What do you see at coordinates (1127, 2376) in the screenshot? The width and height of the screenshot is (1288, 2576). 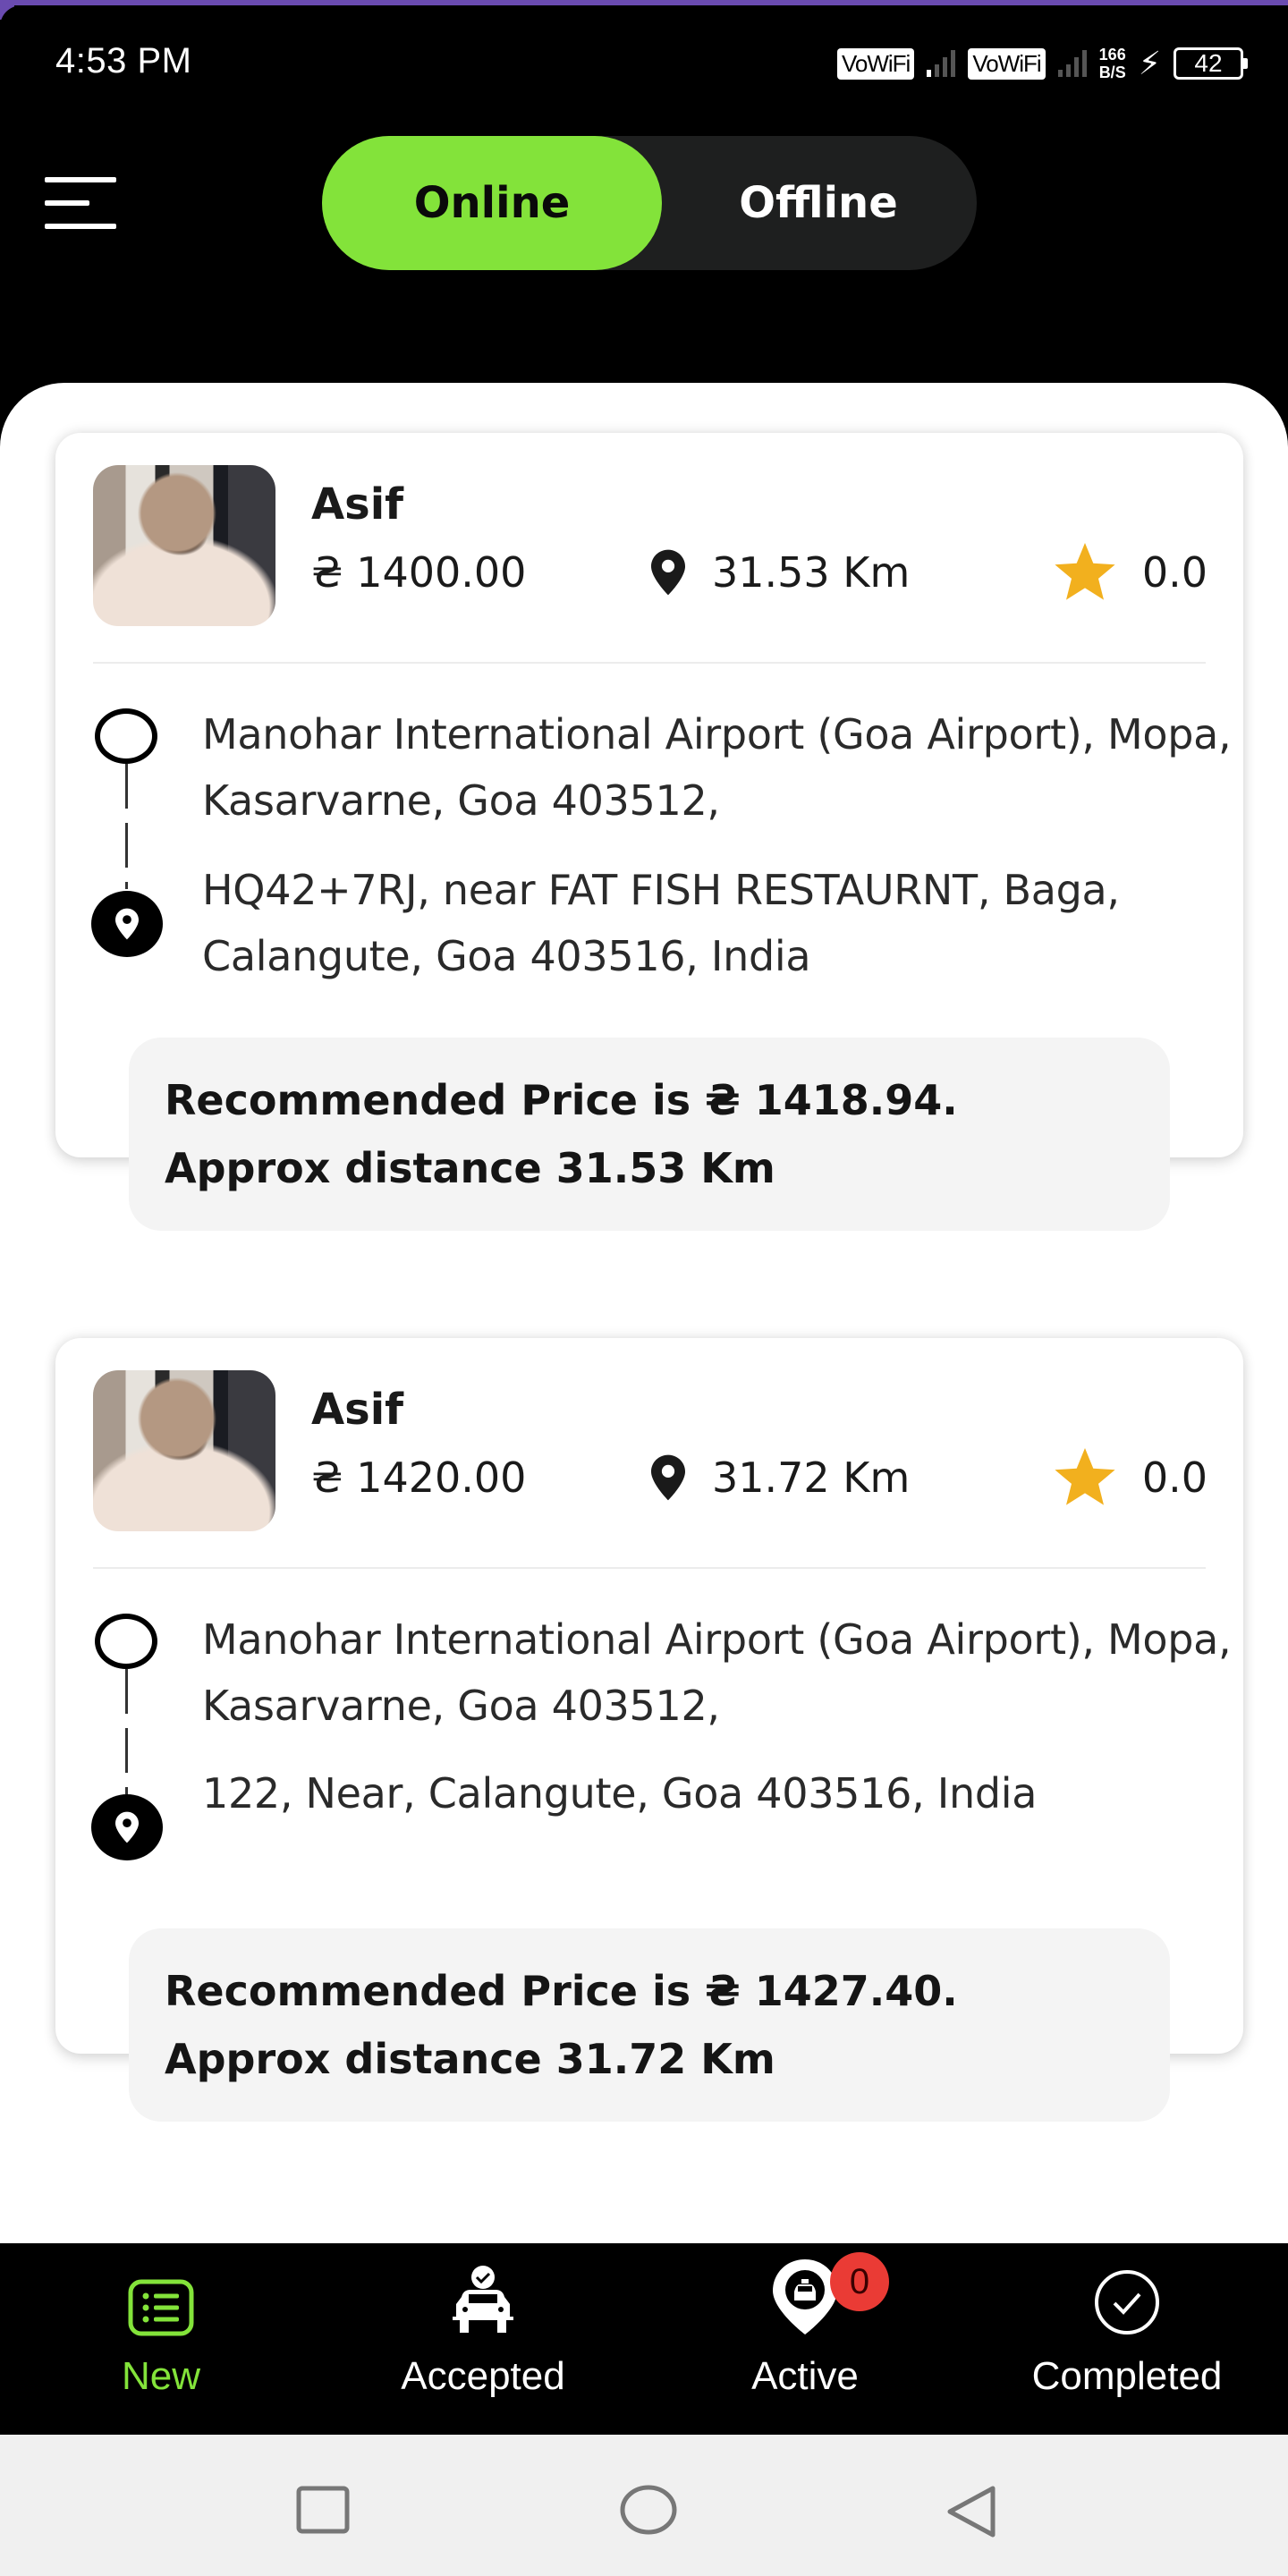 I see `nav-label: Completed` at bounding box center [1127, 2376].